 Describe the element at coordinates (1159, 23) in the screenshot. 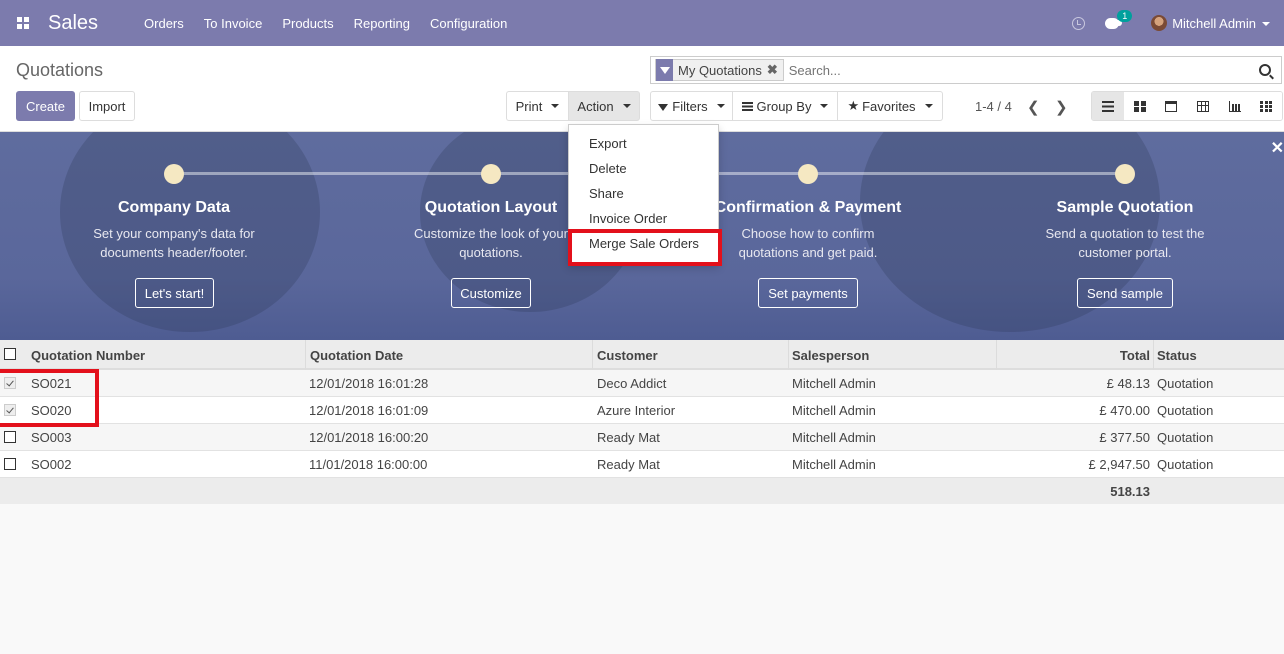

I see `avatar` at that location.